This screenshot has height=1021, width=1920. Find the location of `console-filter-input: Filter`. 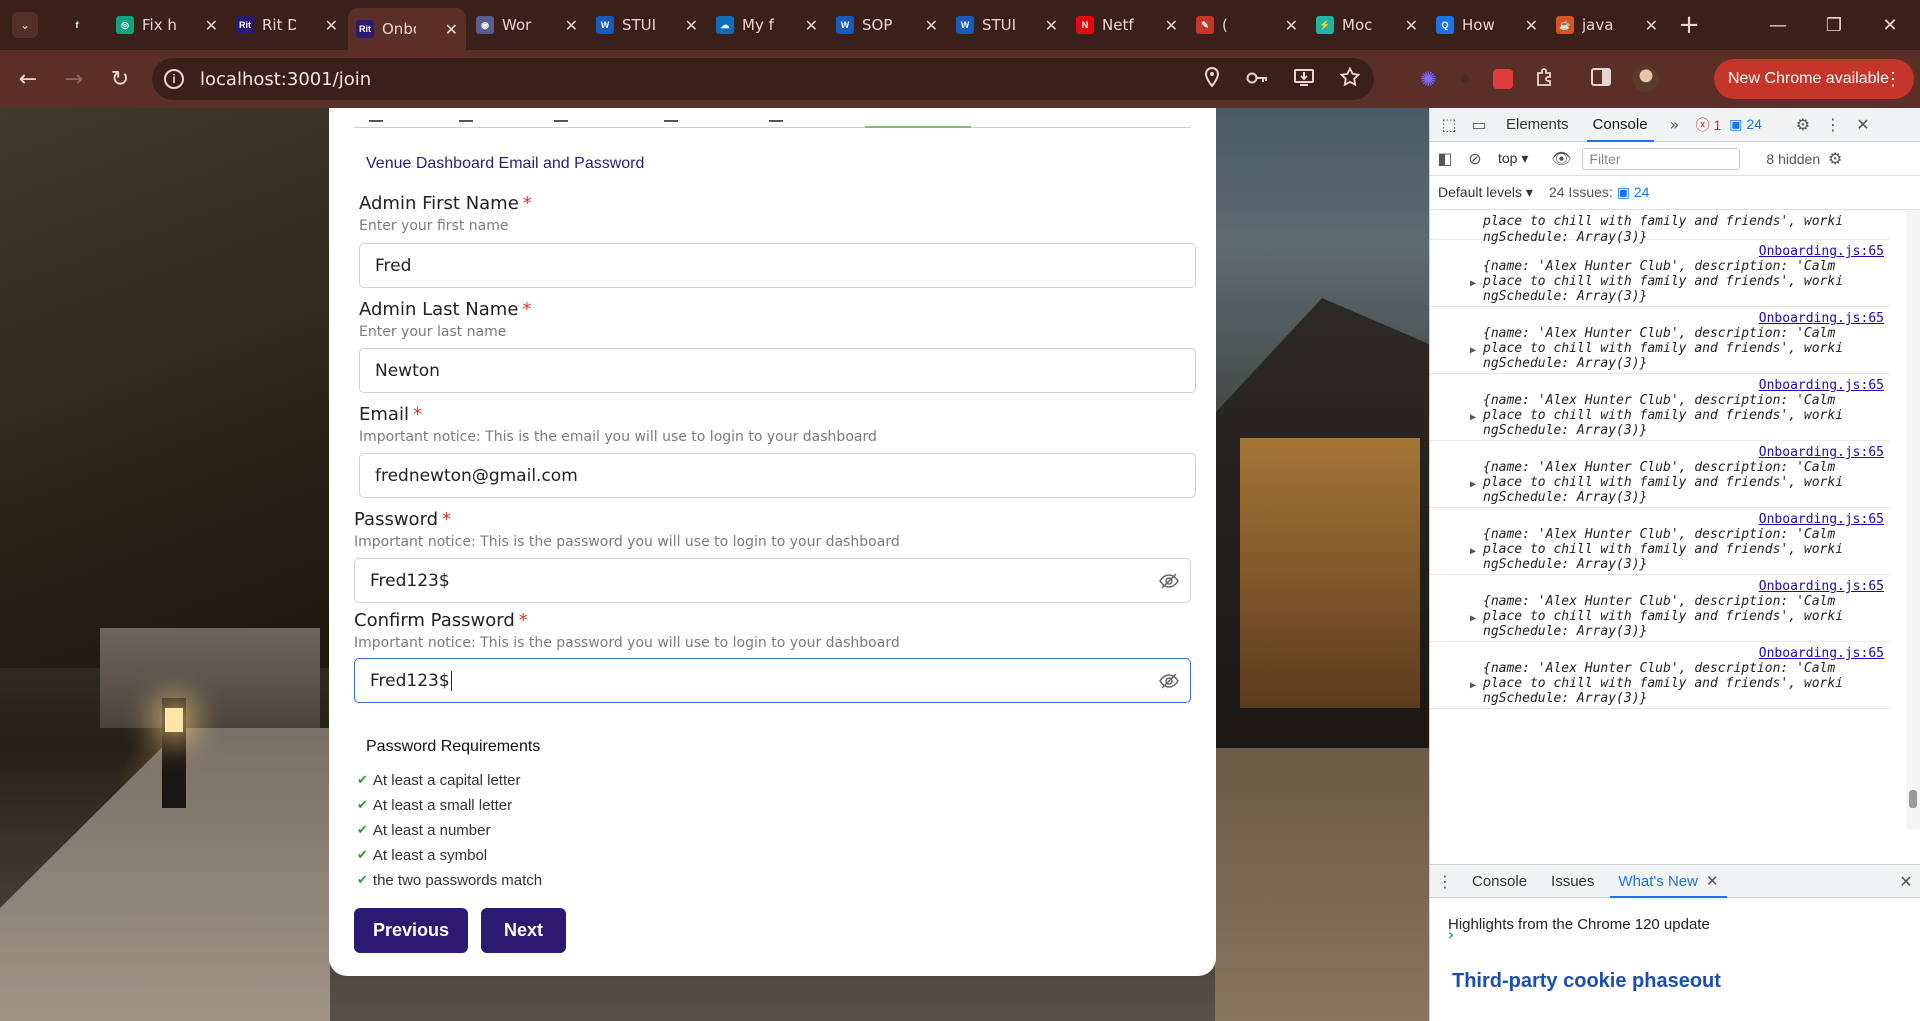

console-filter-input: Filter is located at coordinates (1661, 158).